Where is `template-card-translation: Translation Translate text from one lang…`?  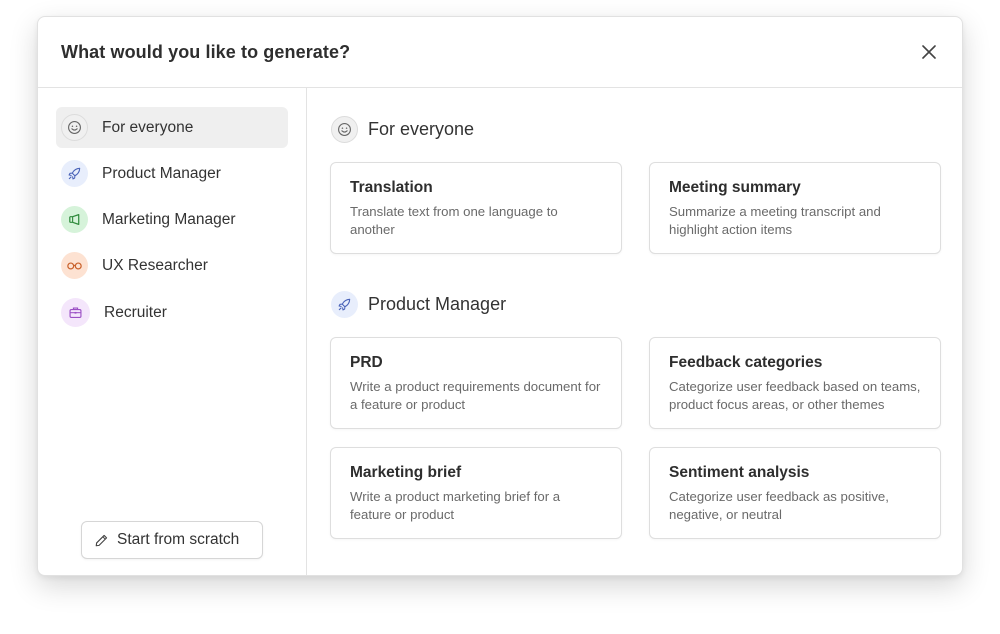
template-card-translation: Translation Translate text from one lang… is located at coordinates (476, 208).